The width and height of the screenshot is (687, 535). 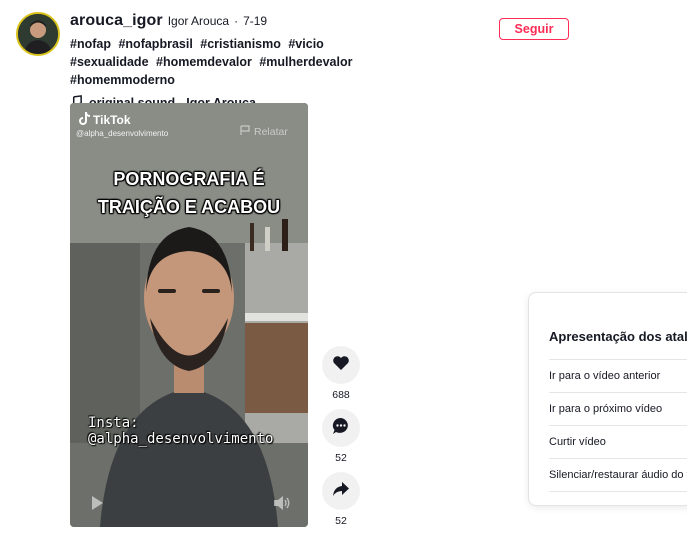 What do you see at coordinates (204, 62) in the screenshot?
I see `hashtag-link: #homemdevalor` at bounding box center [204, 62].